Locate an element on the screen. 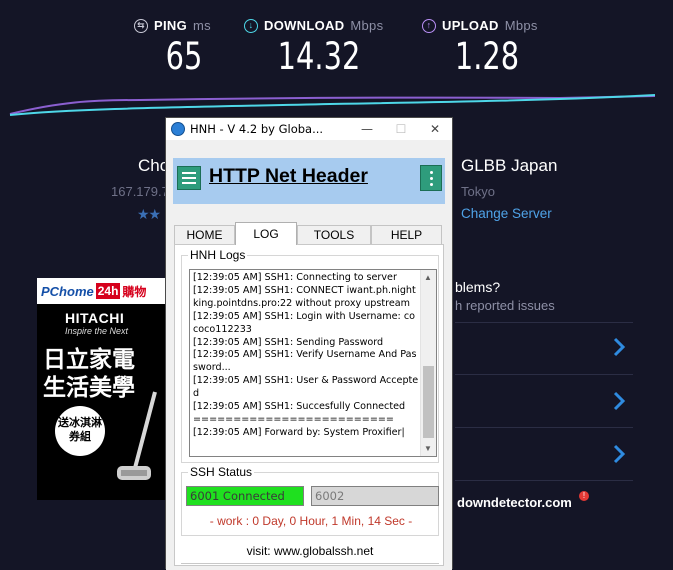 Image resolution: width=673 pixels, height=570 pixels. ad-header: PChome 24h 購物 is located at coordinates (102, 291).